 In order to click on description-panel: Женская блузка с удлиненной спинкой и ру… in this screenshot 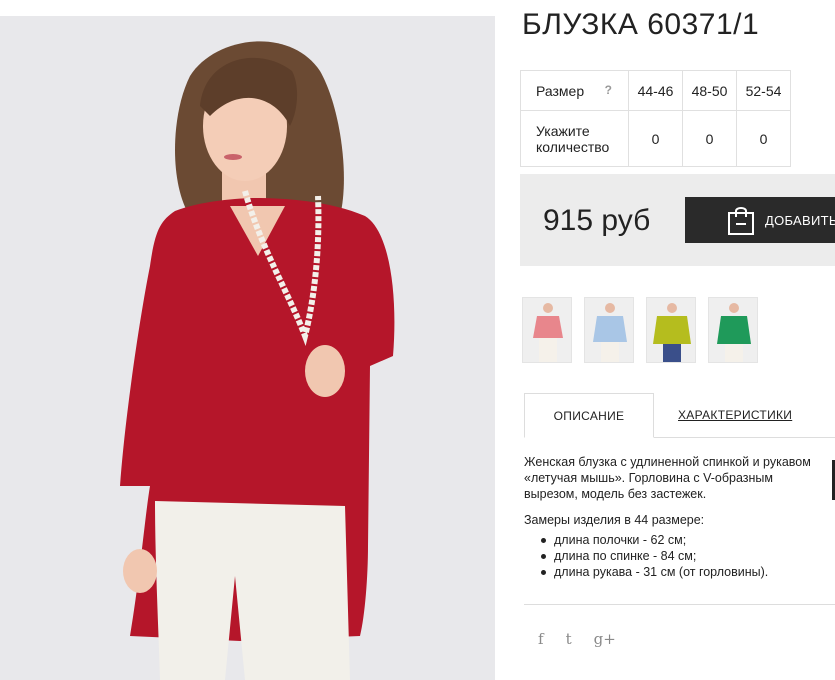, I will do `click(669, 517)`.